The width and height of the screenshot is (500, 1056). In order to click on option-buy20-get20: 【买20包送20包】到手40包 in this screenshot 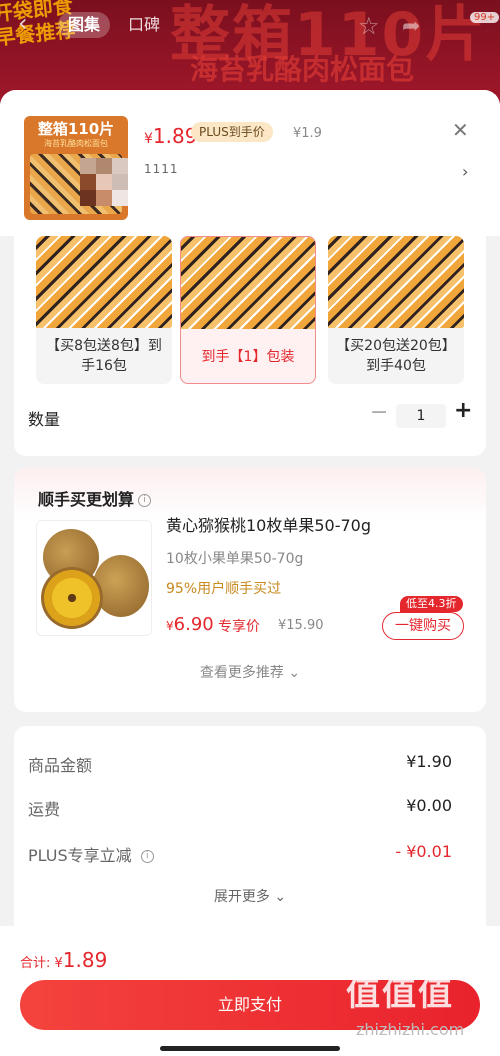, I will do `click(396, 310)`.